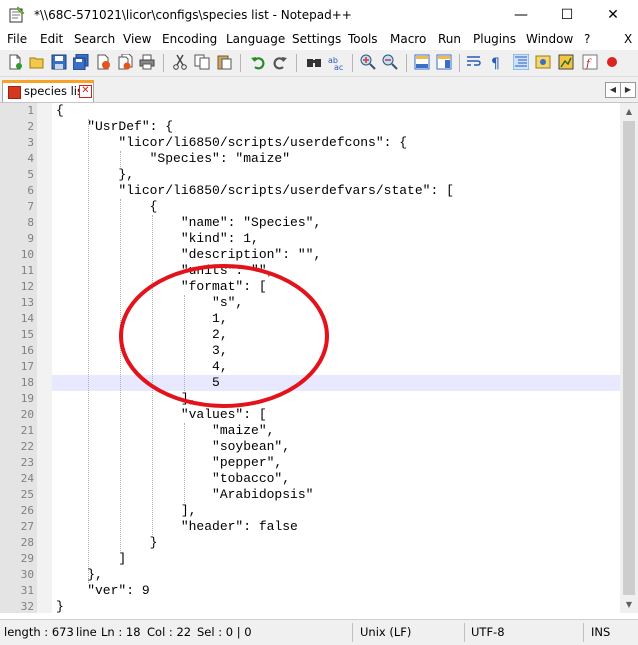 Image resolution: width=638 pixels, height=645 pixels. I want to click on line-number: 30, so click(27, 574).